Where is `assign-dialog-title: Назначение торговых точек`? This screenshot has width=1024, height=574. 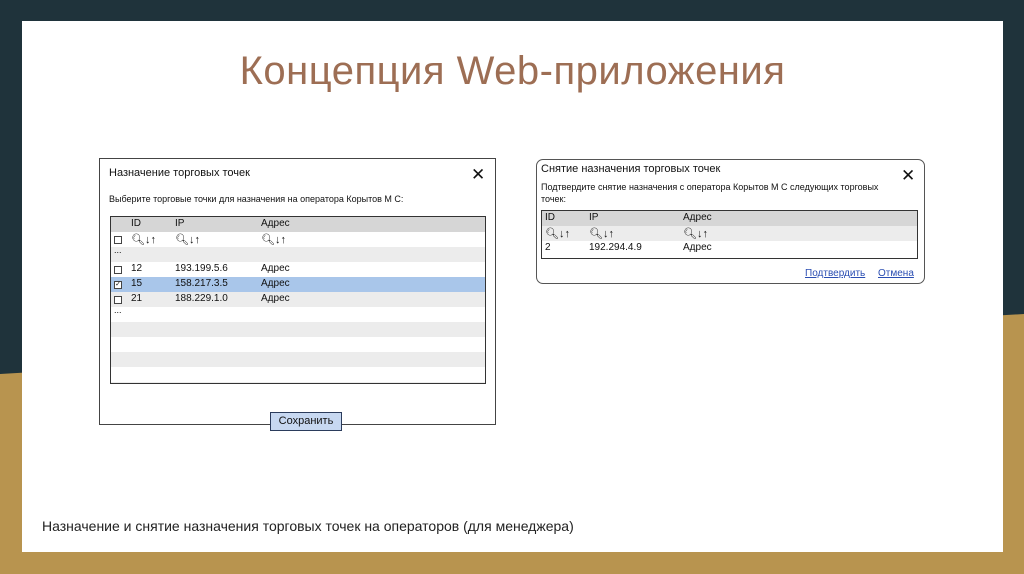
assign-dialog-title: Назначение торговых точек is located at coordinates (179, 173).